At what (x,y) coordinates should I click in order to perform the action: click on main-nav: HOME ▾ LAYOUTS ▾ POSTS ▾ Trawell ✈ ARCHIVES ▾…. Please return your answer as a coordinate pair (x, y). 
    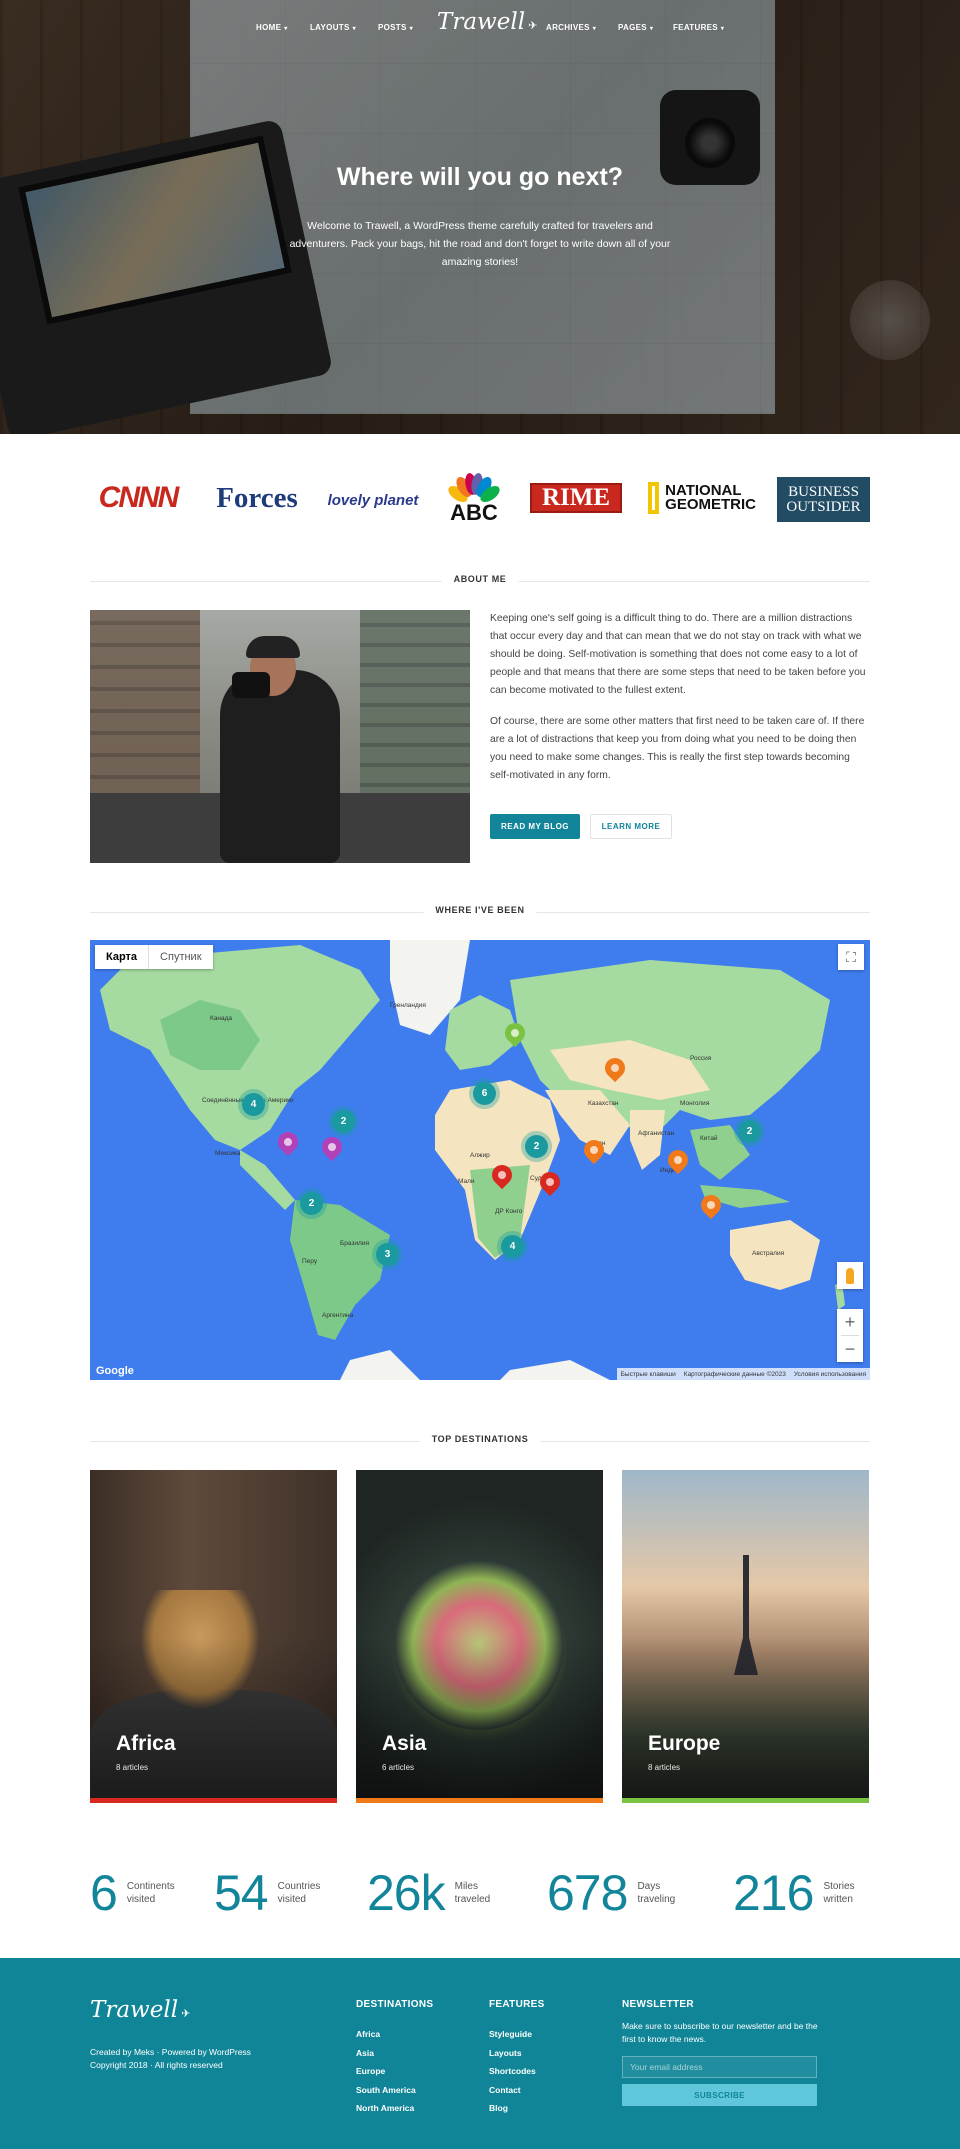
    Looking at the image, I should click on (480, 28).